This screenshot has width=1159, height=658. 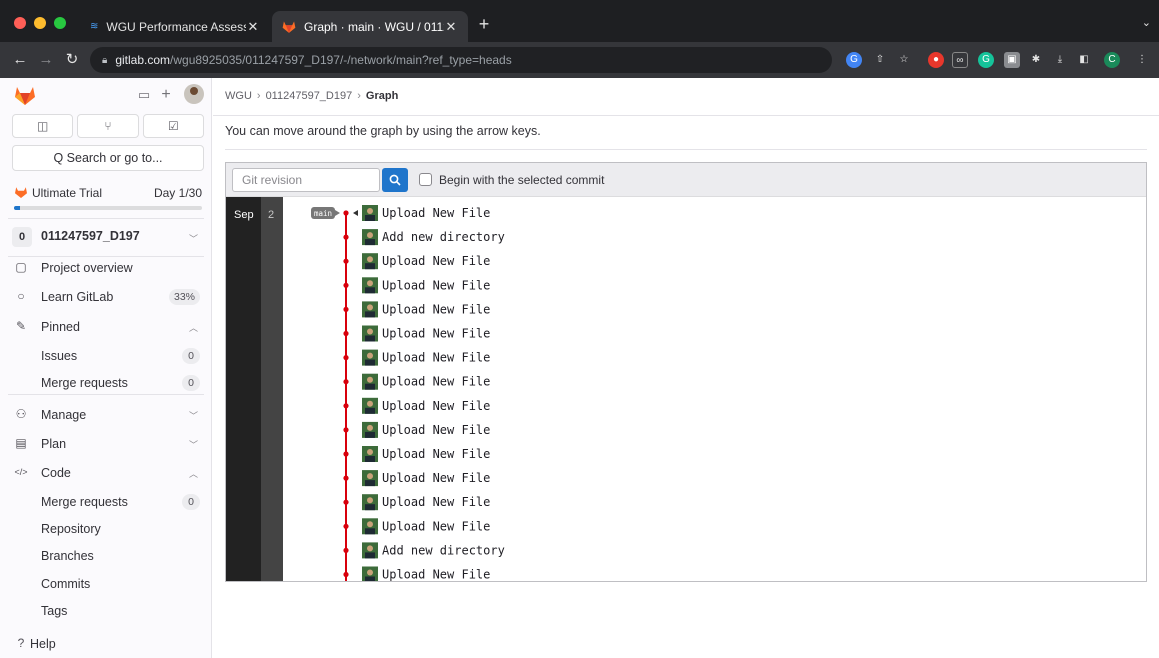 I want to click on browser-tab-graph: Graph · main · WGU / 011247597 ✕, so click(x=370, y=26).